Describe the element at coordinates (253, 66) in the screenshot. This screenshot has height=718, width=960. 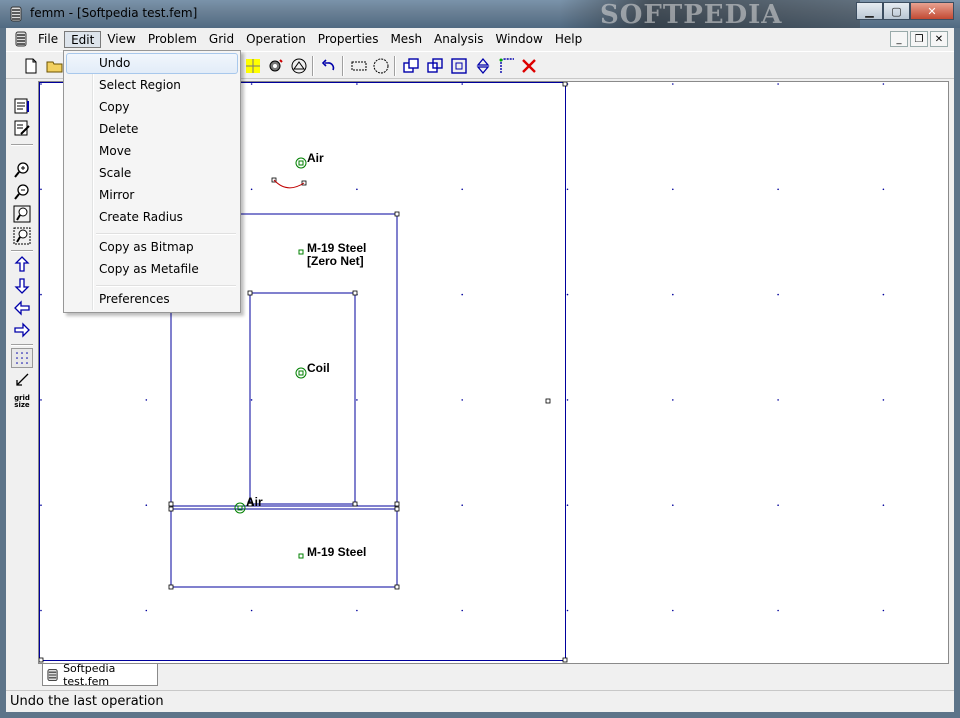
I see `zoom-grid-icon` at that location.